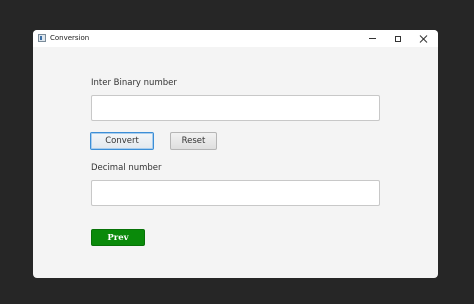 This screenshot has height=304, width=474. Describe the element at coordinates (193, 141) in the screenshot. I see `reset-button: Reset` at that location.